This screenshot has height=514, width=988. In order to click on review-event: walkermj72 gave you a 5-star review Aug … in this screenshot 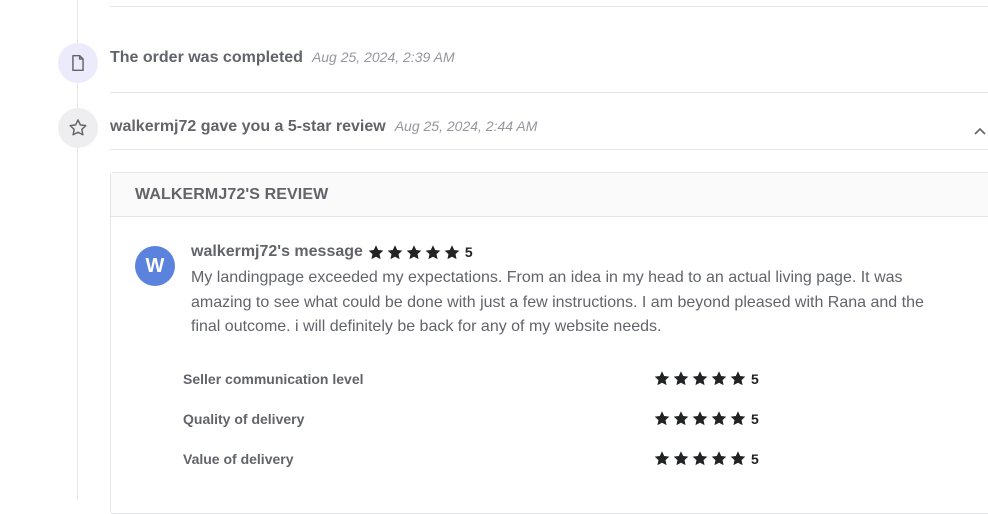, I will do `click(323, 127)`.